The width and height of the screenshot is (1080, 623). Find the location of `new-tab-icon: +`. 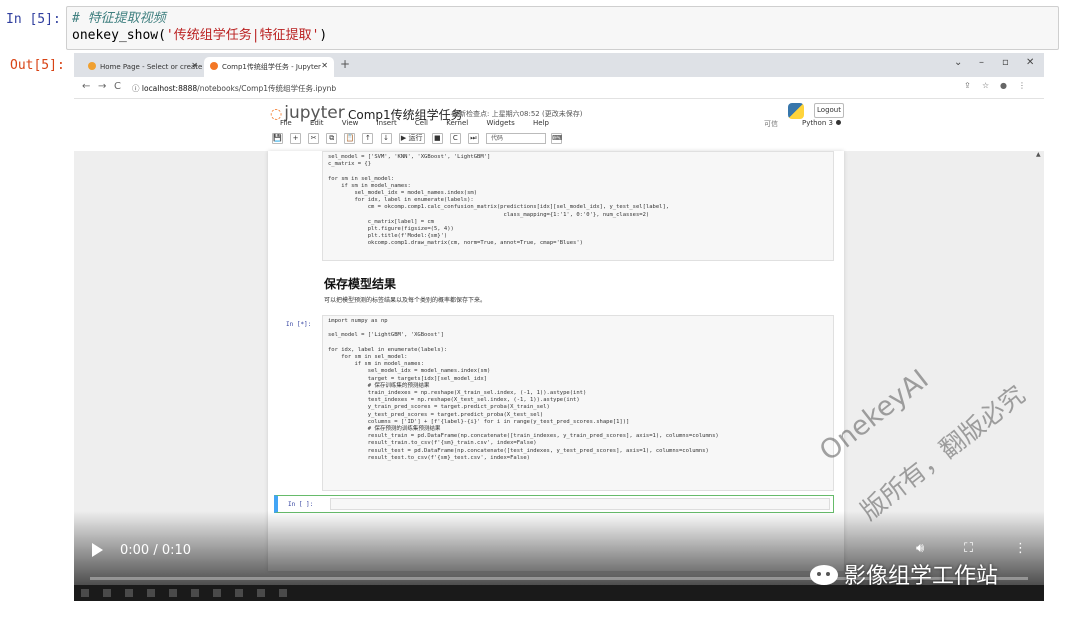

new-tab-icon: + is located at coordinates (345, 64).